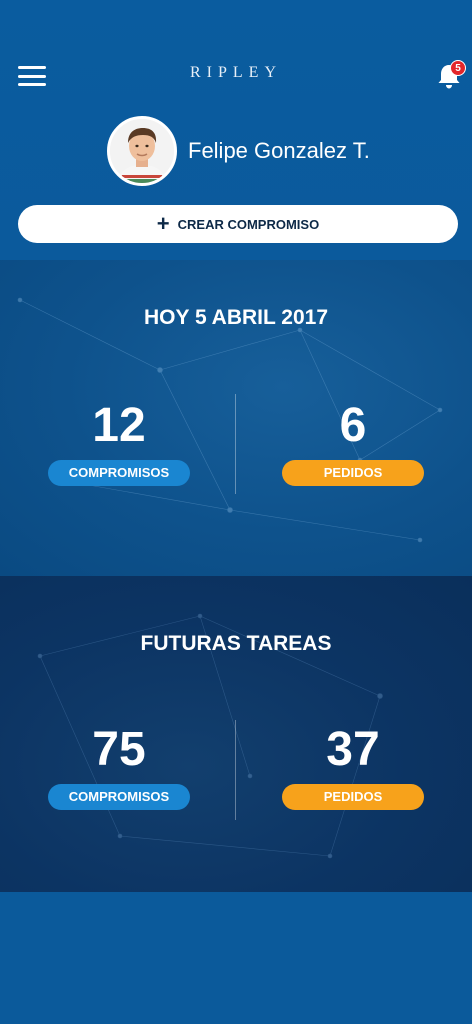  Describe the element at coordinates (119, 749) in the screenshot. I see `future-commitments-count: 75` at that location.